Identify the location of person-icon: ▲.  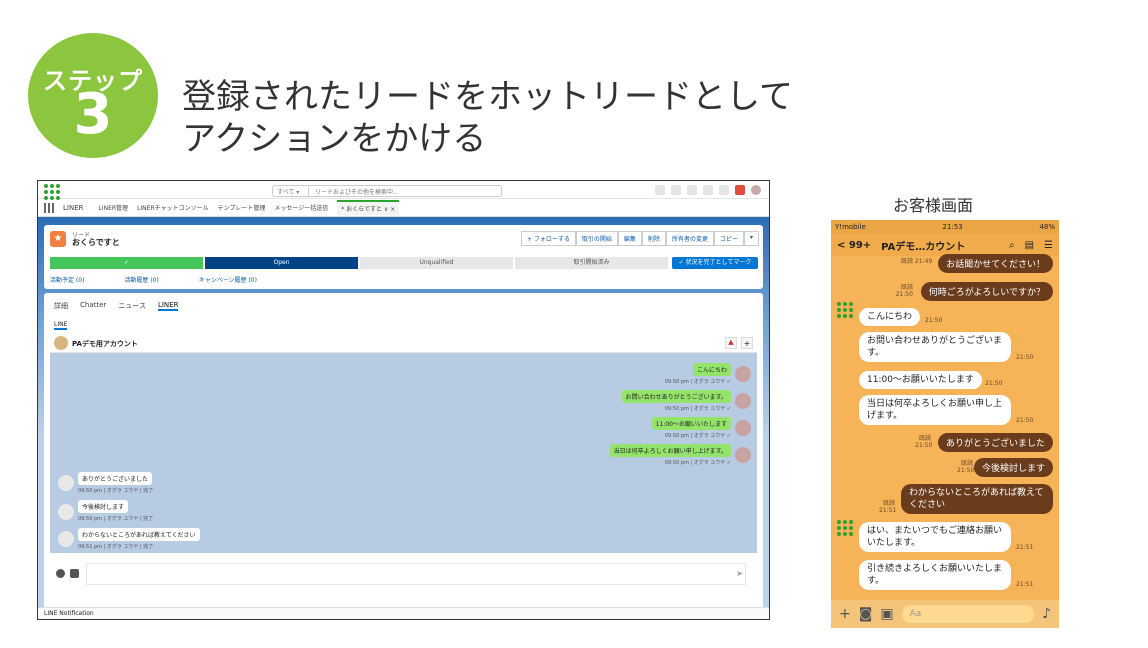
(731, 343).